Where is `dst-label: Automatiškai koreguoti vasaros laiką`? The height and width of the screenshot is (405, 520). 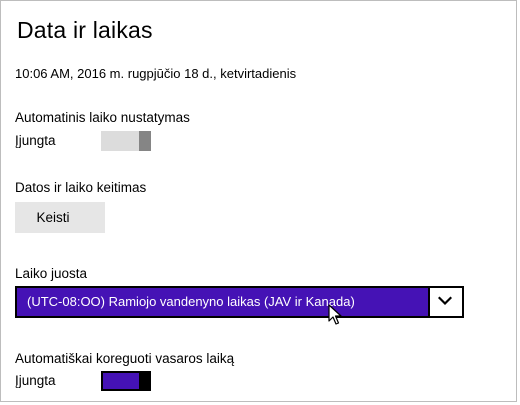 dst-label: Automatiškai koreguoti vasaros laiką is located at coordinates (125, 358).